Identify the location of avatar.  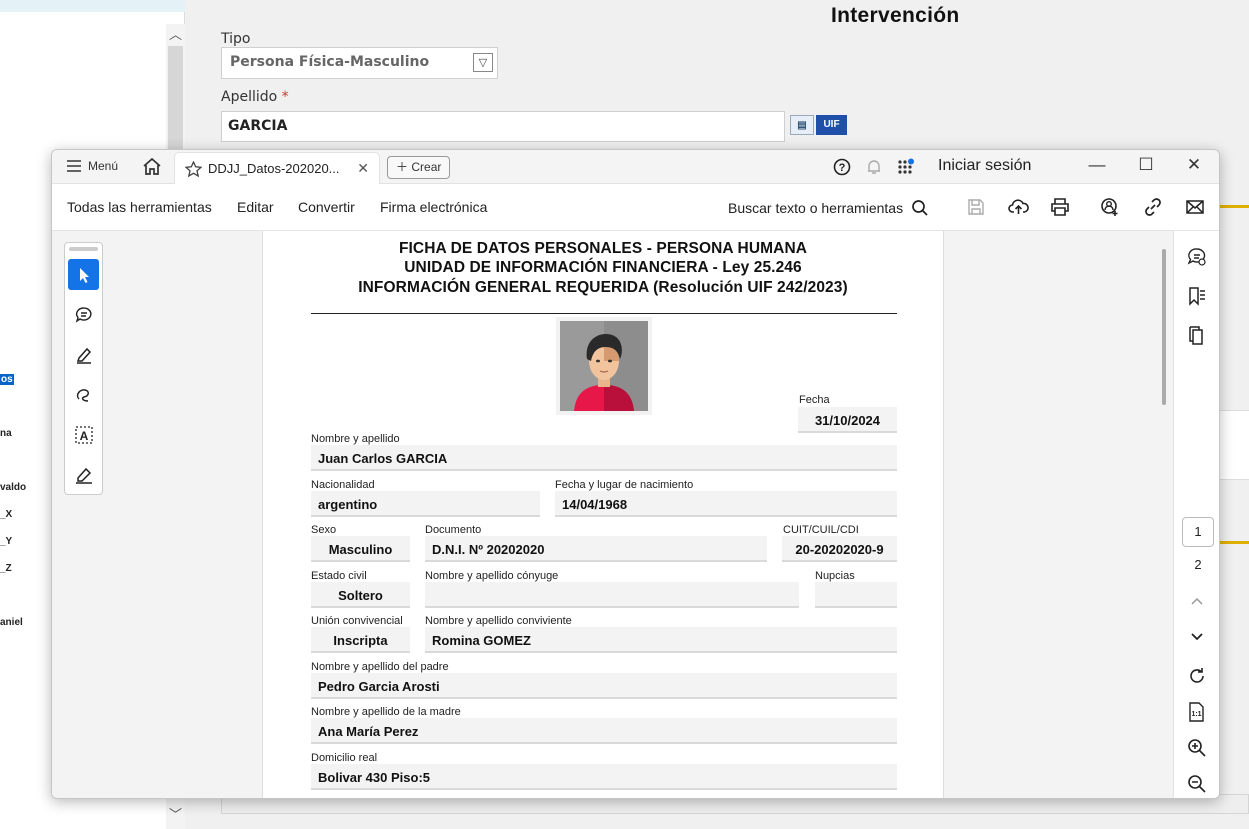
(604, 366).